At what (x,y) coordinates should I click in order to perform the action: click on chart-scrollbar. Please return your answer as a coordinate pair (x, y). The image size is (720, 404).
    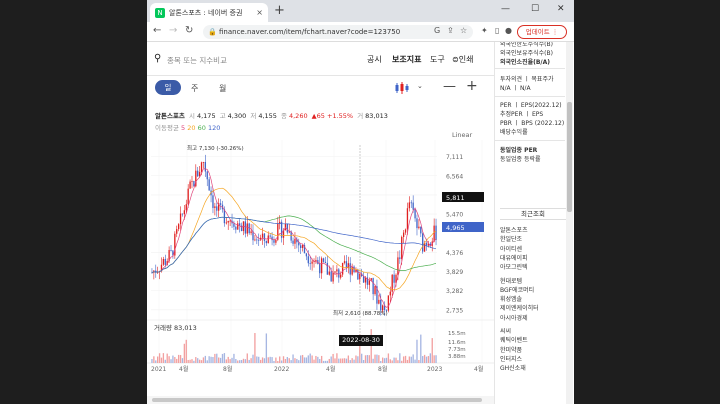
    Looking at the image, I should click on (320, 400).